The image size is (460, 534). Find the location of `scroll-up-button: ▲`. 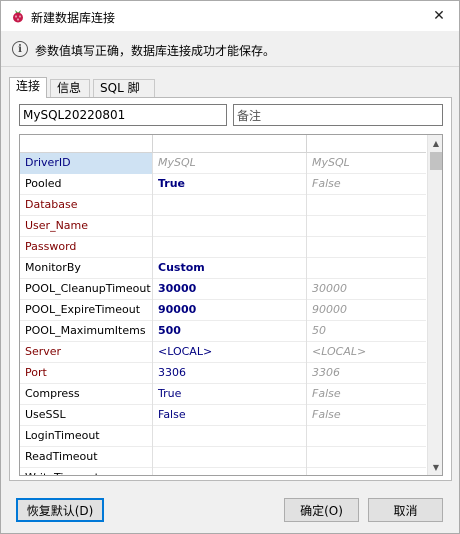

scroll-up-button: ▲ is located at coordinates (435, 143).